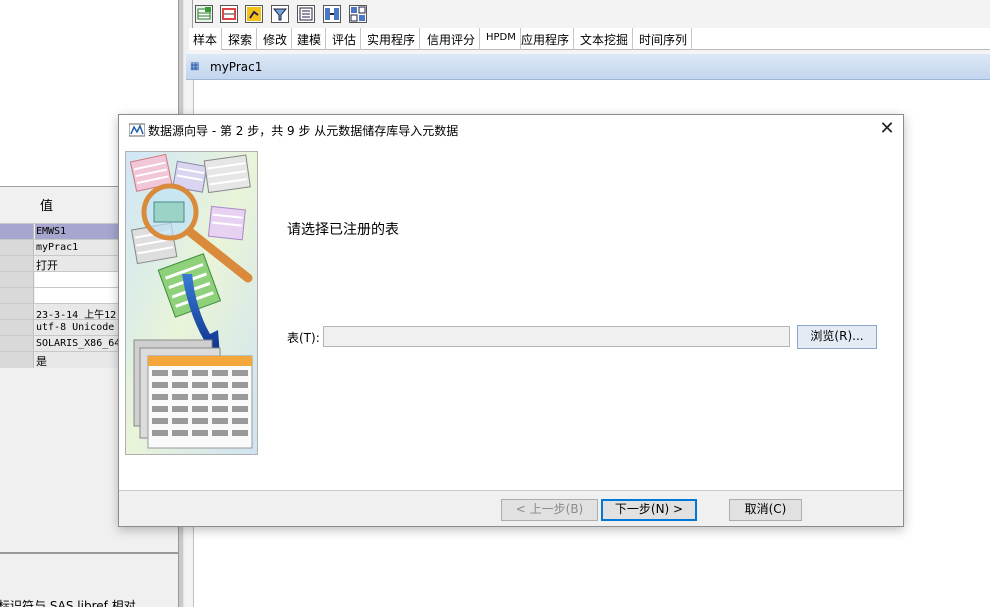  What do you see at coordinates (591, 14) in the screenshot?
I see `node-toolbar` at bounding box center [591, 14].